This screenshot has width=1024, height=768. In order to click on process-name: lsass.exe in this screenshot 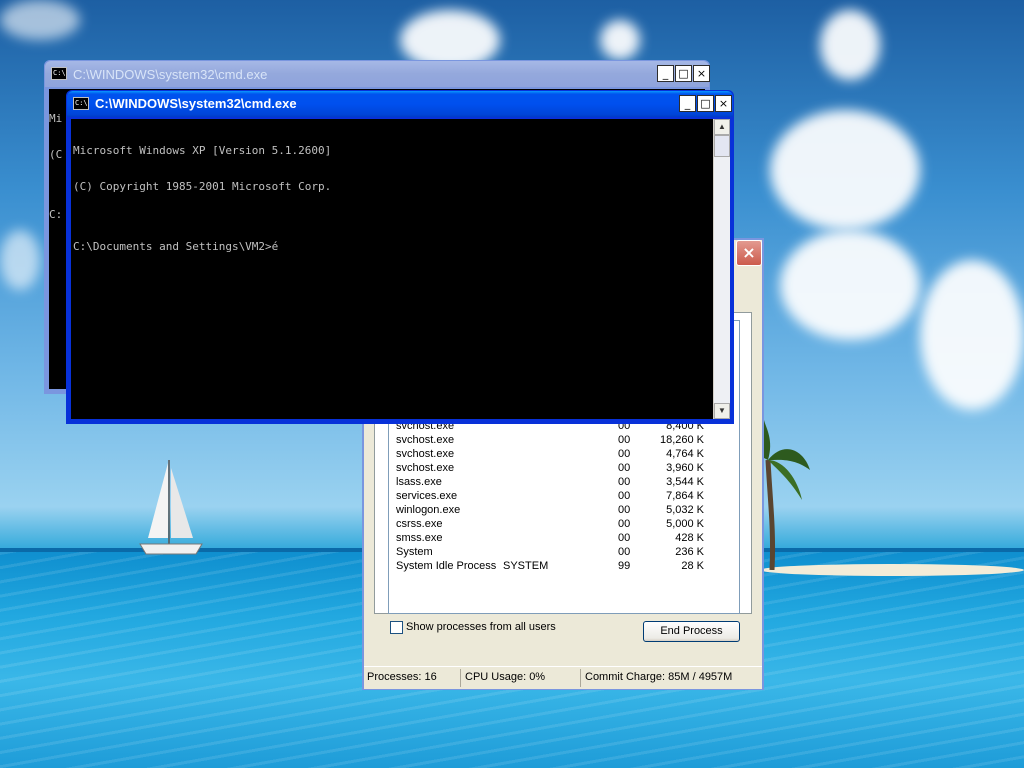, I will do `click(419, 482)`.